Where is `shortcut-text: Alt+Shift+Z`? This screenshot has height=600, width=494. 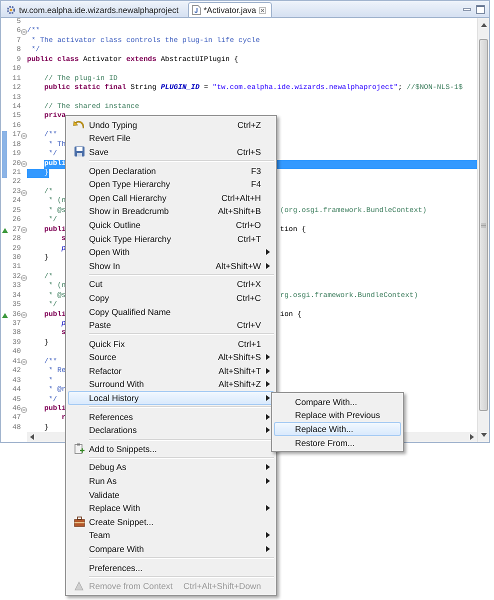 shortcut-text: Alt+Shift+Z is located at coordinates (239, 384).